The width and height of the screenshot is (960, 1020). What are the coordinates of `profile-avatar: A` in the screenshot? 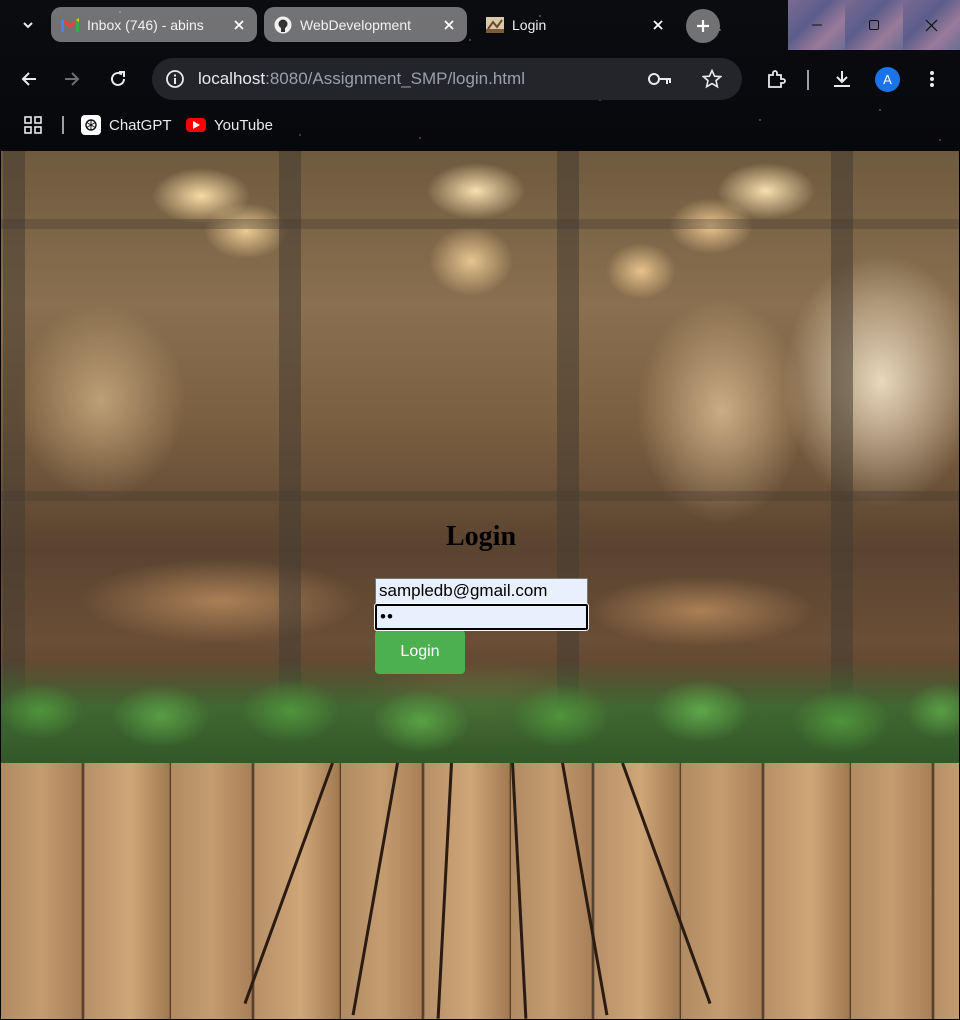 It's located at (887, 79).